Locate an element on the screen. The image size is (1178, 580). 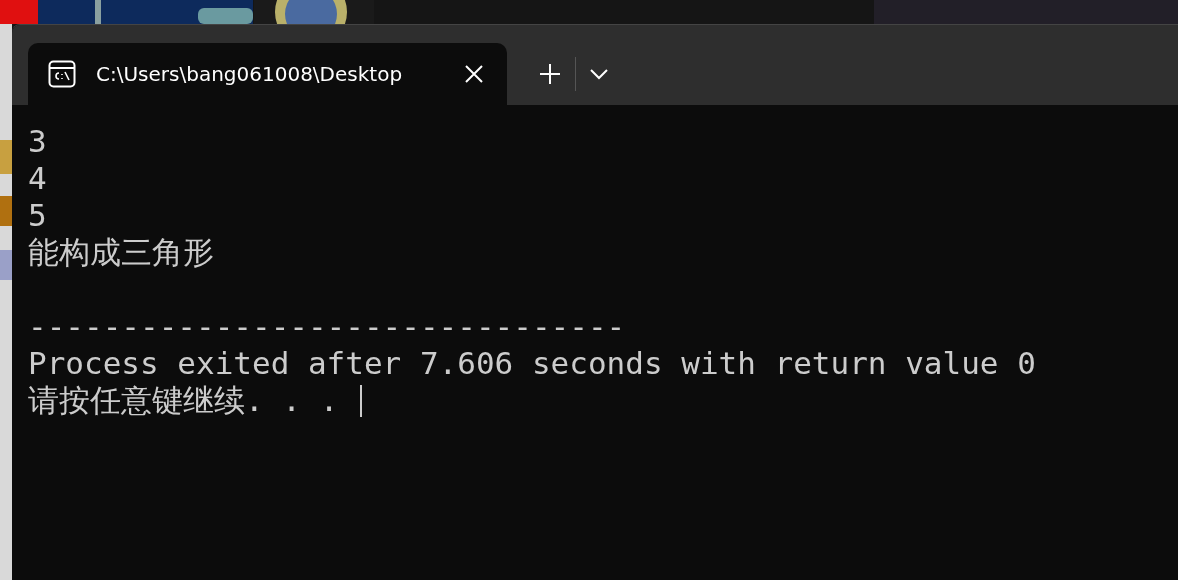
terminal-tab: C:\Users\bang061008\Desktop is located at coordinates (267, 74).